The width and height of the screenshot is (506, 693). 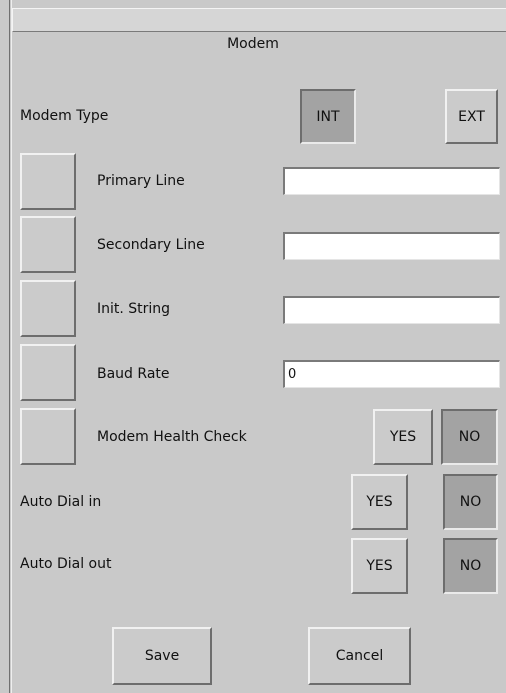 I want to click on auto-dial-in-yes-button: YES, so click(x=379, y=502).